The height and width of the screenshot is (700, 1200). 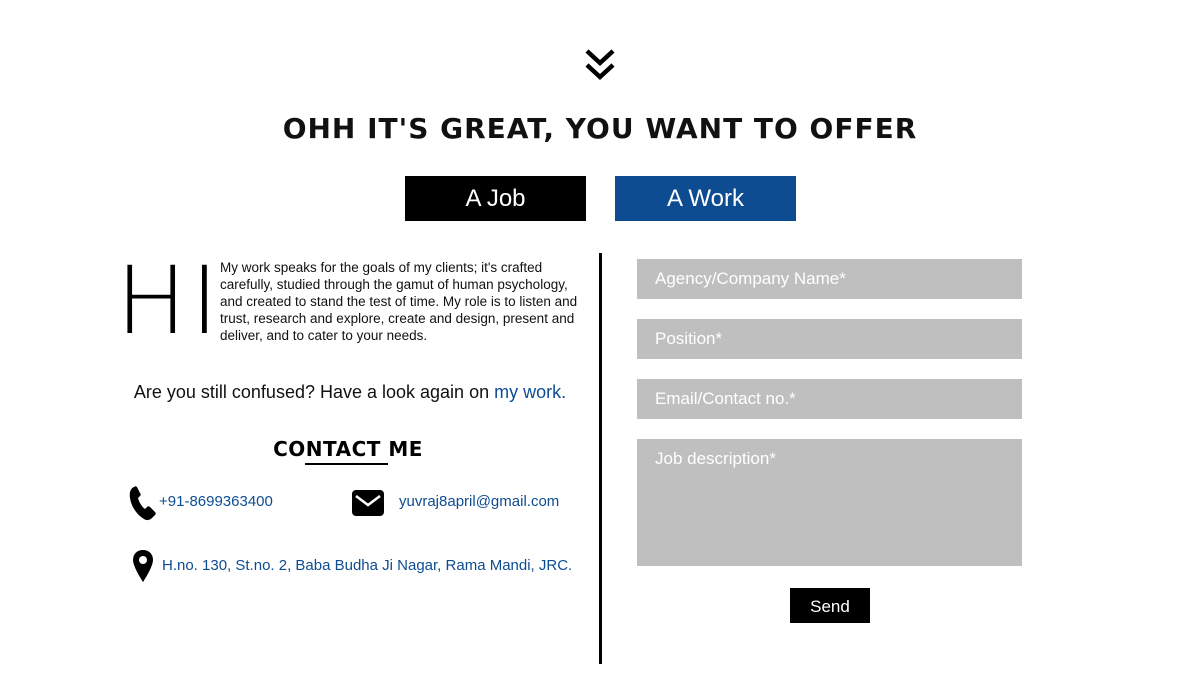 What do you see at coordinates (829, 399) in the screenshot?
I see `contact-input` at bounding box center [829, 399].